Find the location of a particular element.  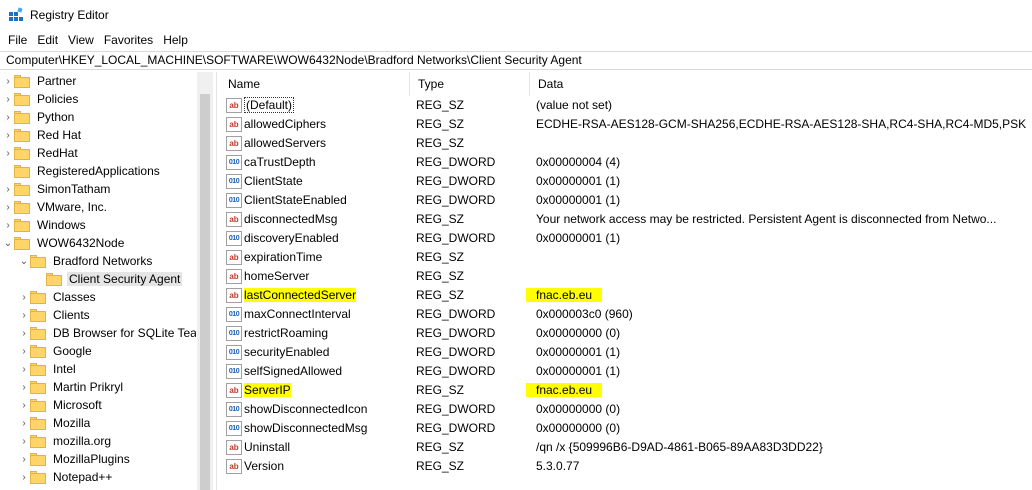

tree-item: › VMware, Inc. is located at coordinates (55, 207).